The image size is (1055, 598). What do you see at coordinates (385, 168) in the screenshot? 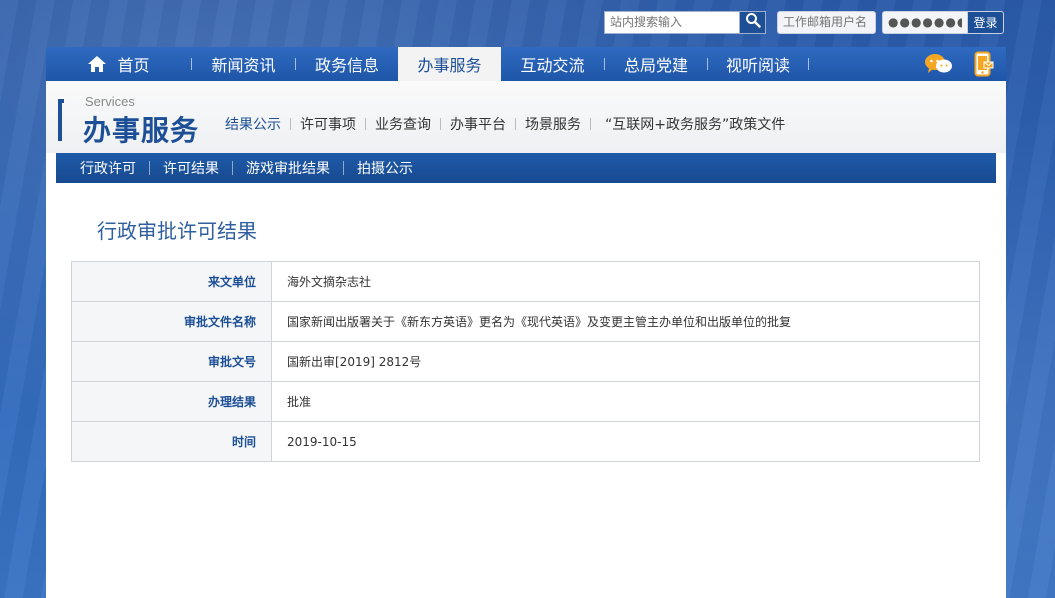
I see `tab-filming-notice: 拍摄公示` at bounding box center [385, 168].